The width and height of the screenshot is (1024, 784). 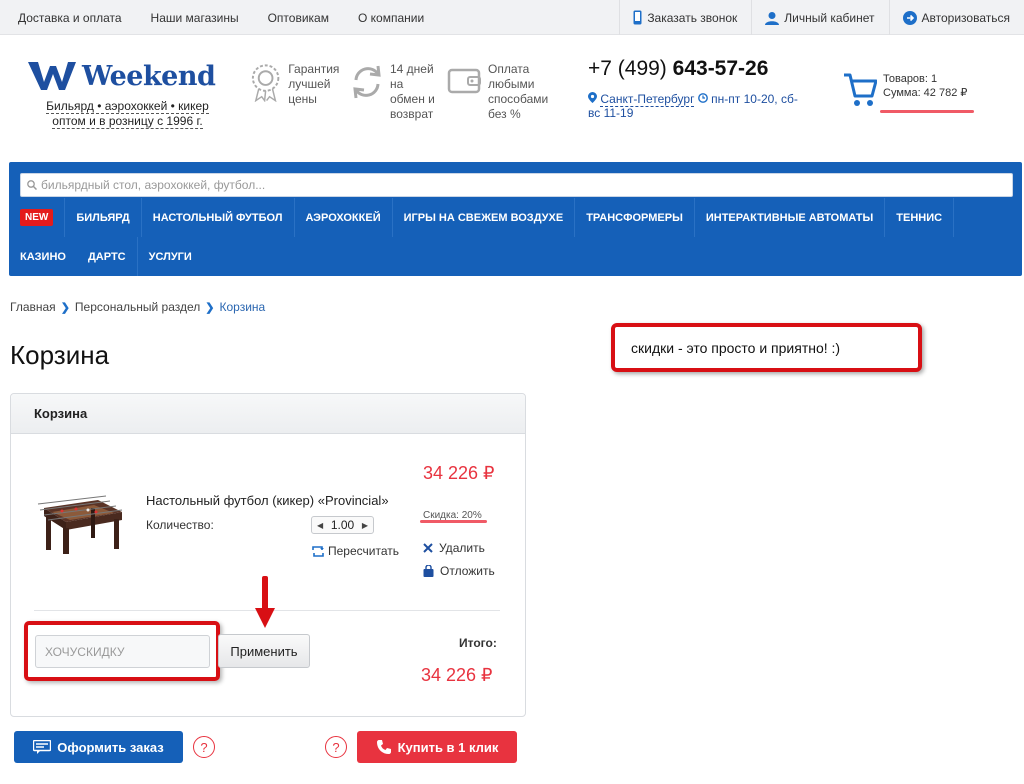 What do you see at coordinates (909, 17) in the screenshot?
I see `login-arrow-icon` at bounding box center [909, 17].